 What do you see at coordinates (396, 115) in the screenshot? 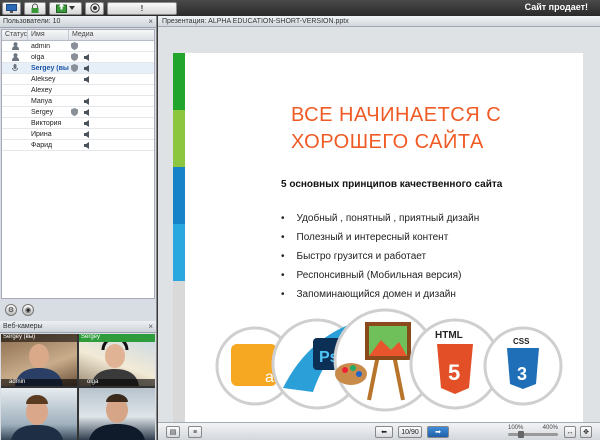
I see `slide-title-line: ВСЕ НАЧИНАЕТСЯ С` at bounding box center [396, 115].